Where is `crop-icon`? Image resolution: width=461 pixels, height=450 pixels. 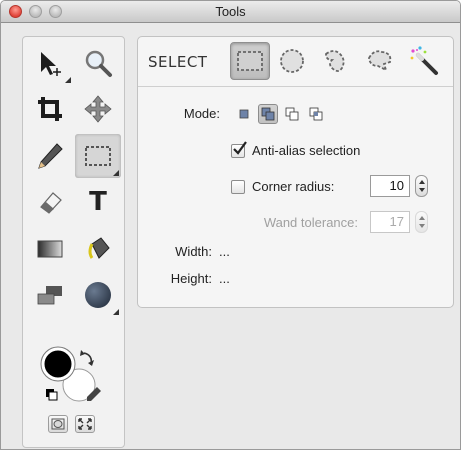
crop-icon is located at coordinates (50, 109).